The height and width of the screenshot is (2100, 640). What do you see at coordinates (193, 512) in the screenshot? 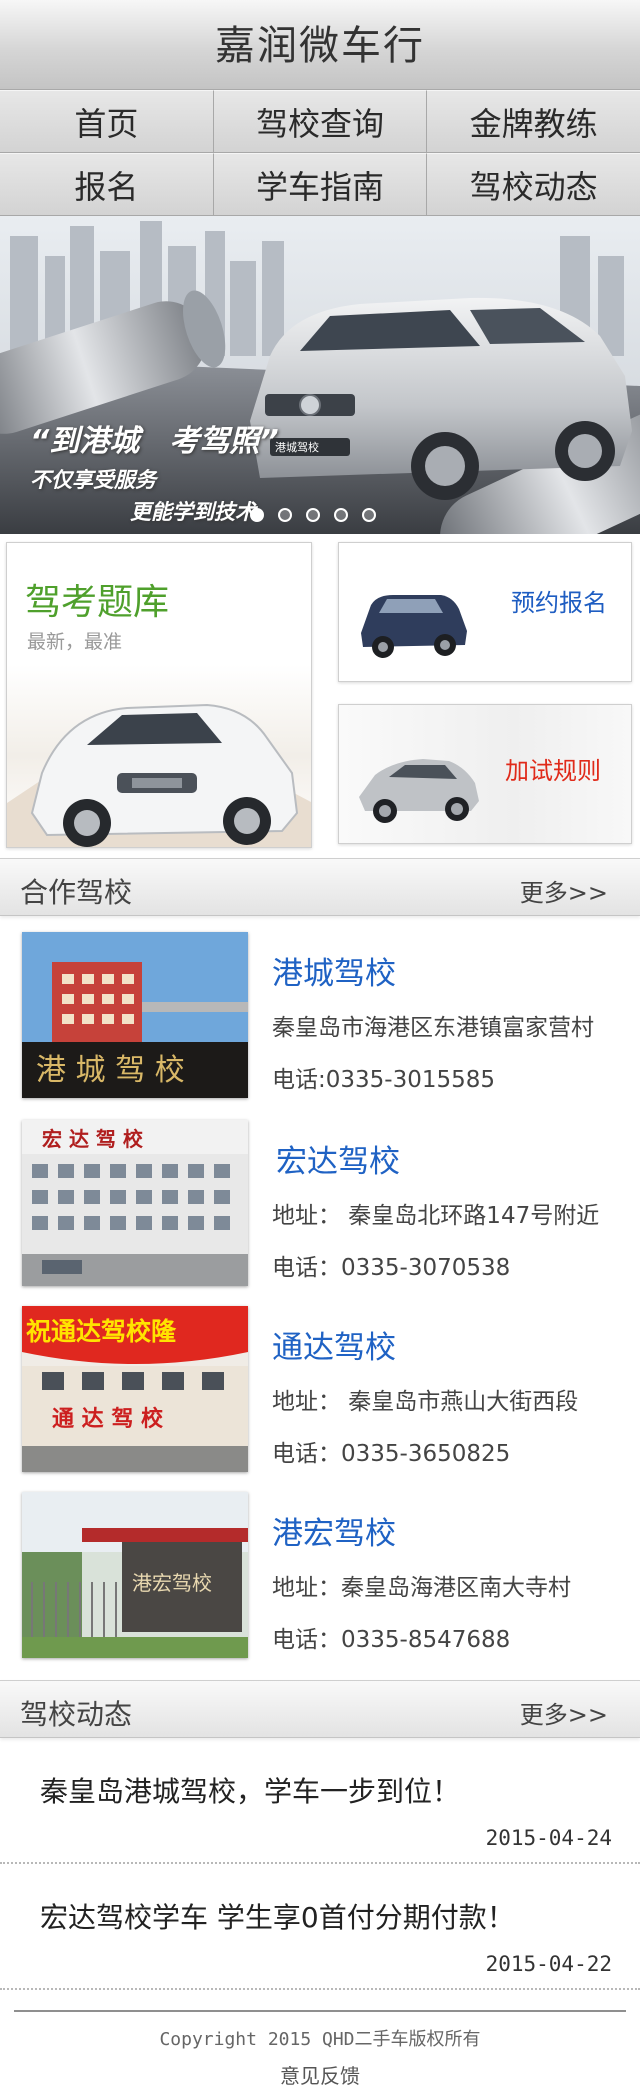
I see `banner-subtitle-2: 更能学到技术` at bounding box center [193, 512].